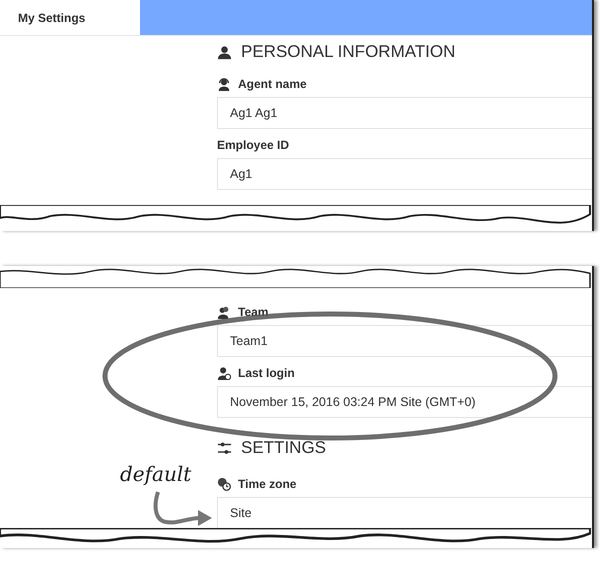 This screenshot has width=609, height=568. Describe the element at coordinates (404, 174) in the screenshot. I see `text-field: Ag1` at that location.